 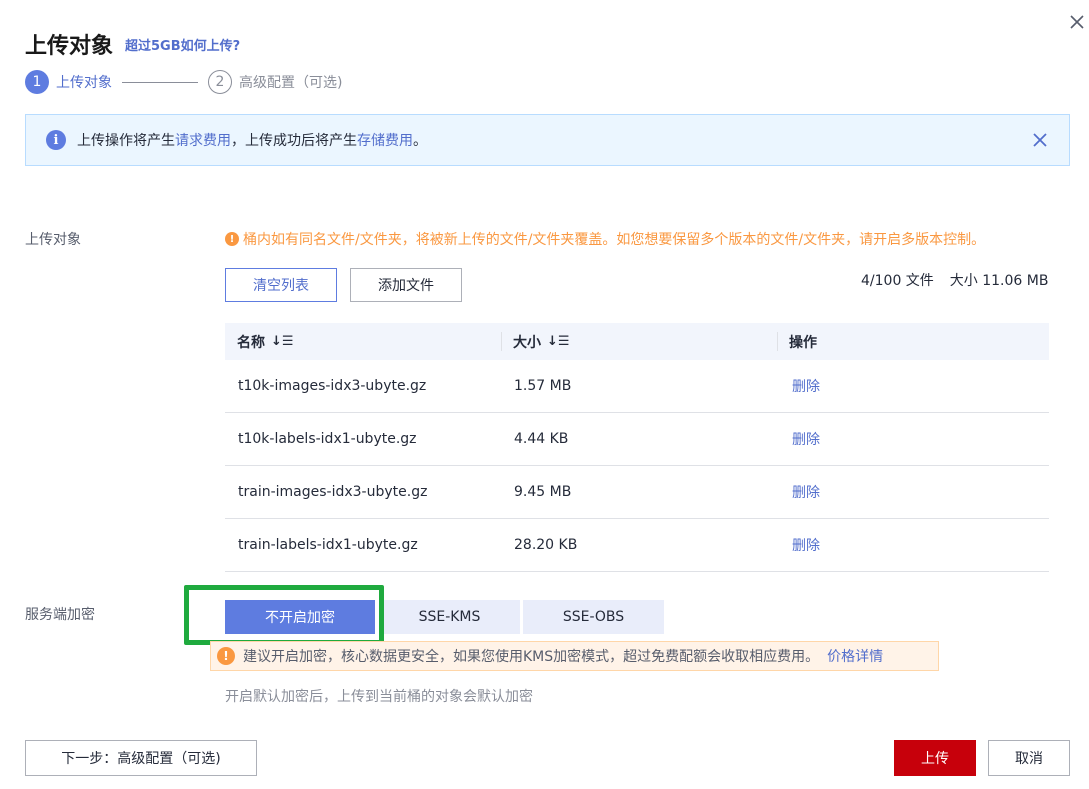 What do you see at coordinates (543, 492) in the screenshot?
I see `file-size: 9.45 MB` at bounding box center [543, 492].